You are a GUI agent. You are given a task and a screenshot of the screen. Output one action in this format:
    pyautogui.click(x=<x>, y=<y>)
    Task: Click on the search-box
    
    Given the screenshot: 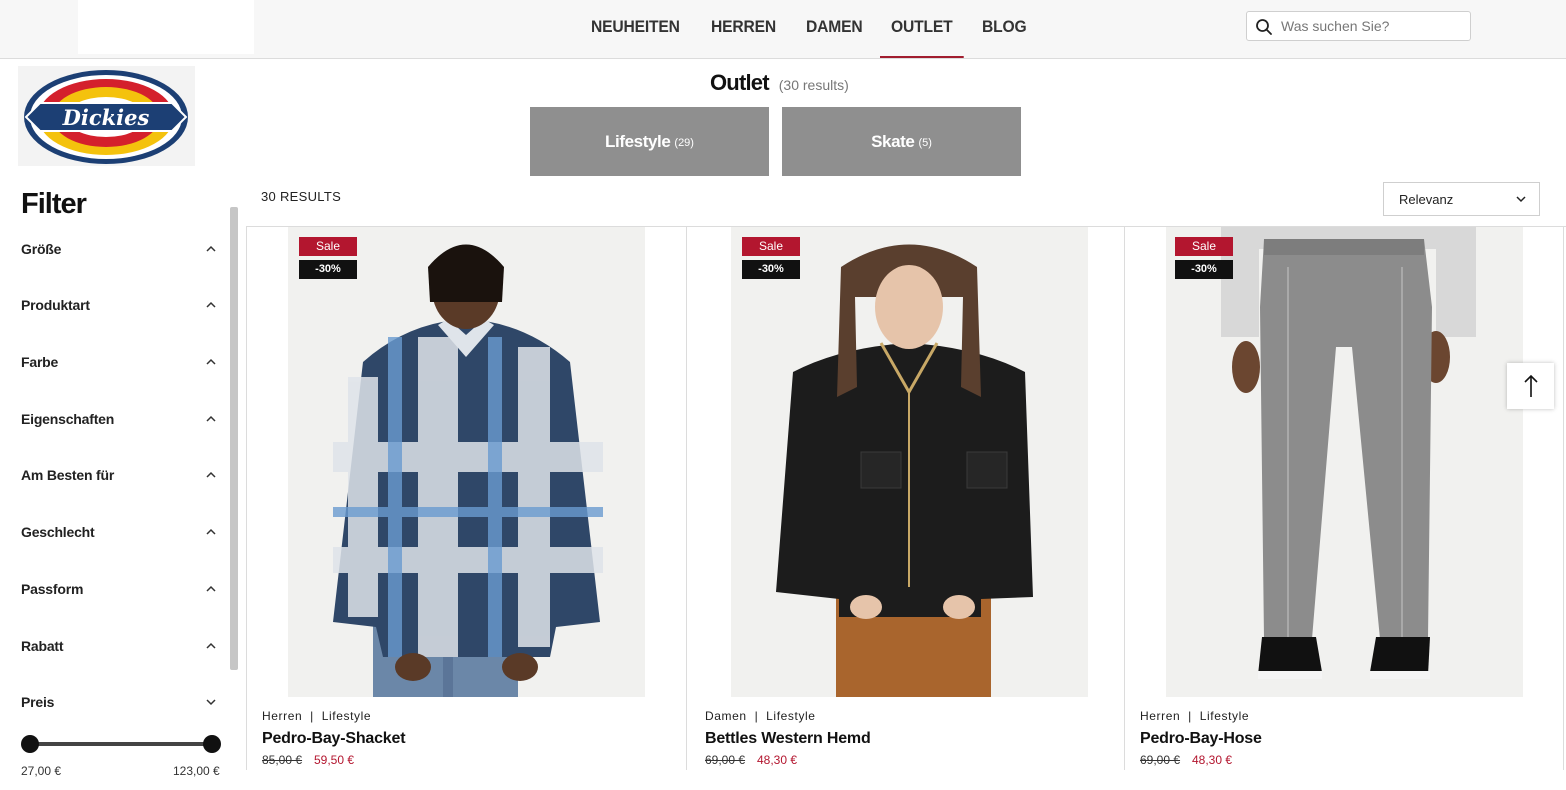 What is the action you would take?
    pyautogui.click(x=1358, y=26)
    